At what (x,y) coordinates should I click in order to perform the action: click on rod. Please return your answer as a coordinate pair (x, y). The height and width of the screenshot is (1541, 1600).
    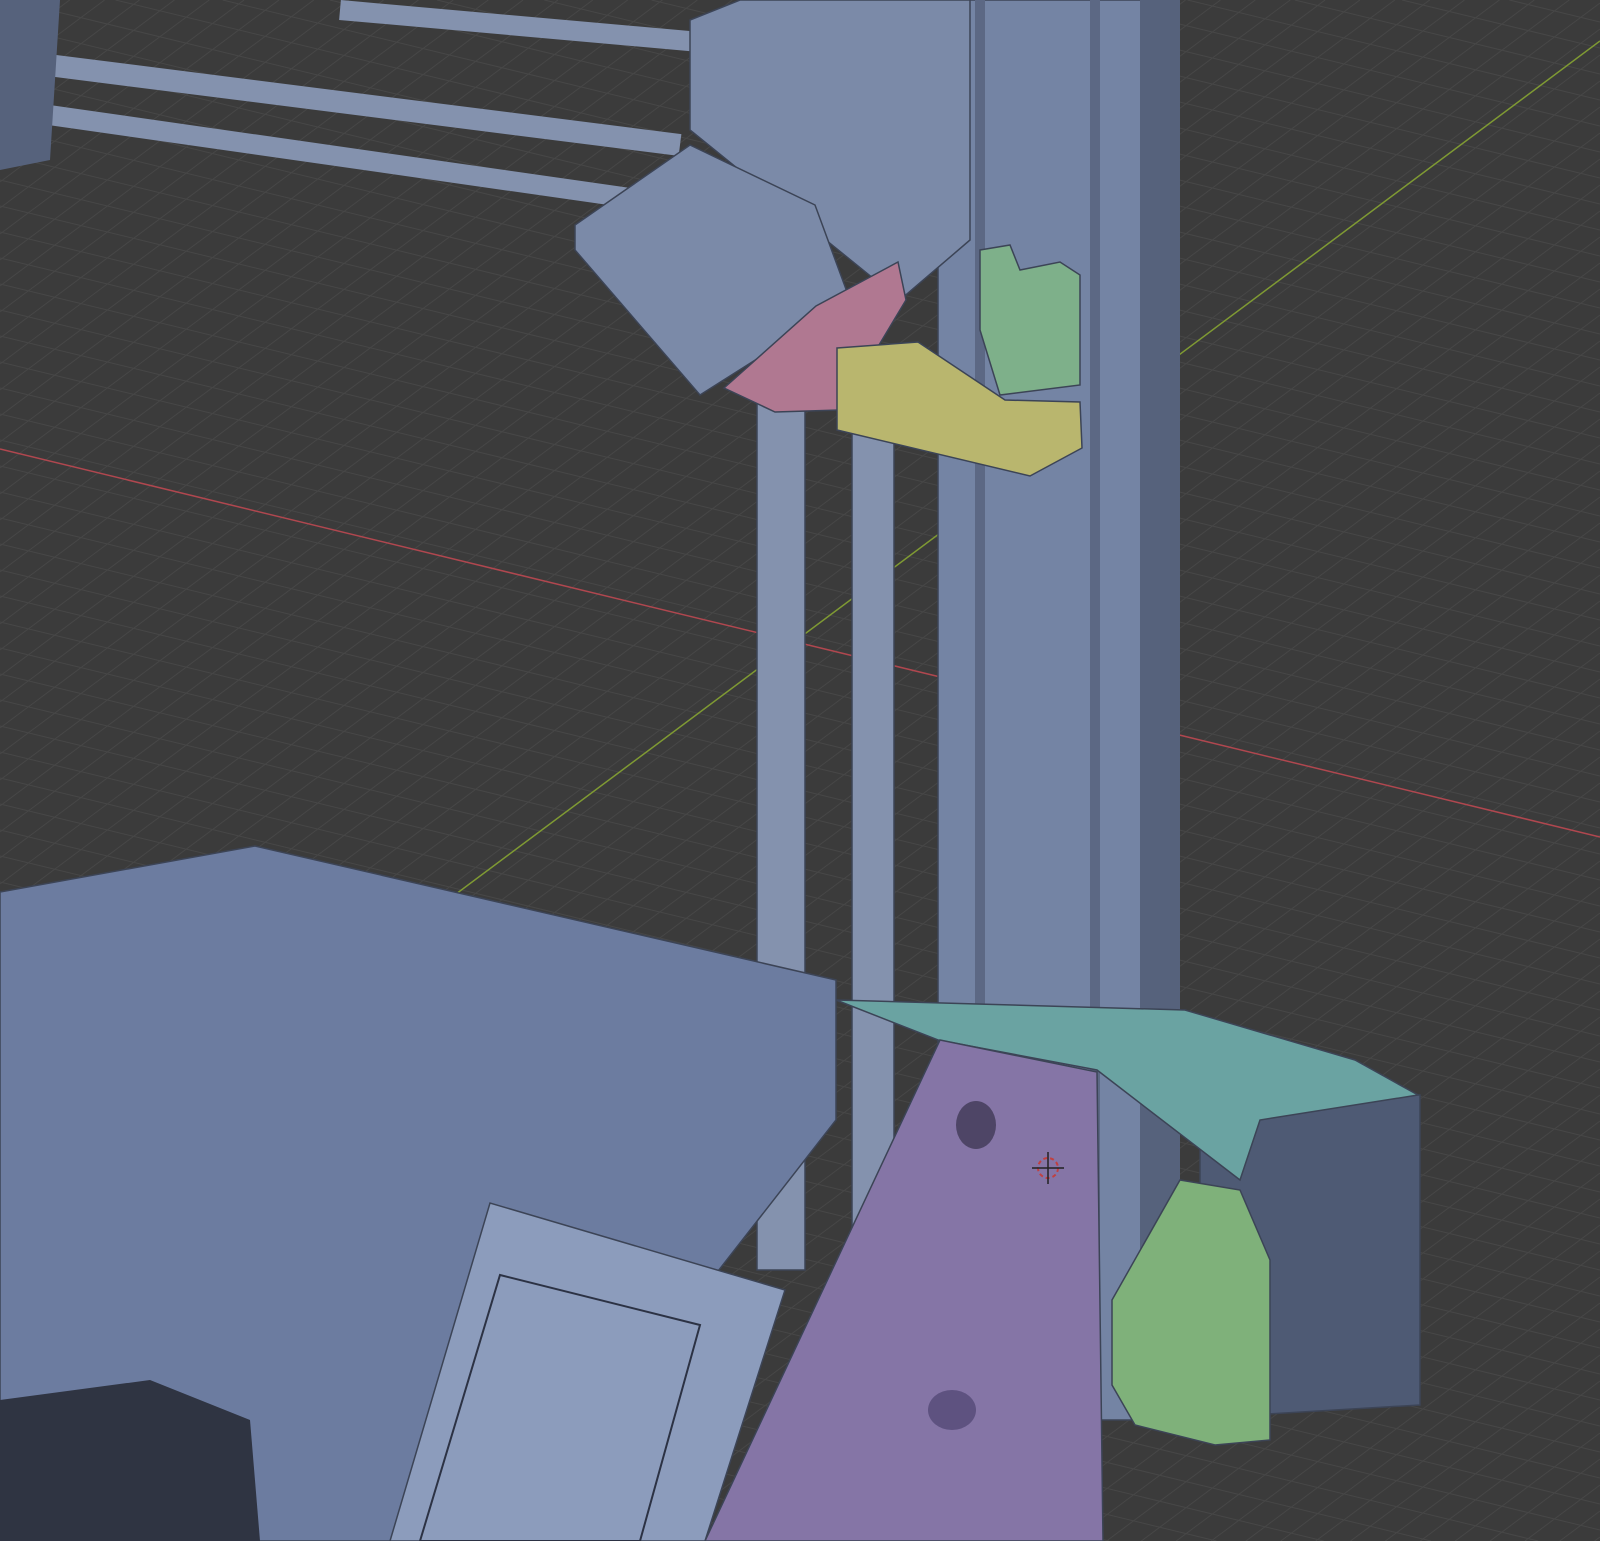
    Looking at the image, I should click on (520, 26).